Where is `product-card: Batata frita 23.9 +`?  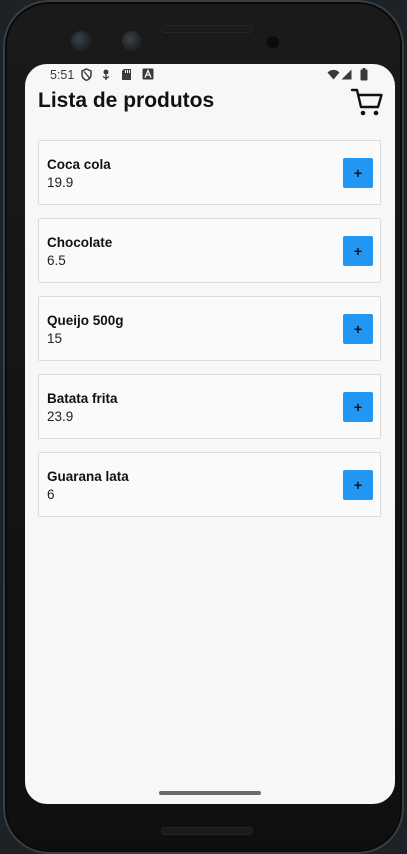 product-card: Batata frita 23.9 + is located at coordinates (209, 406).